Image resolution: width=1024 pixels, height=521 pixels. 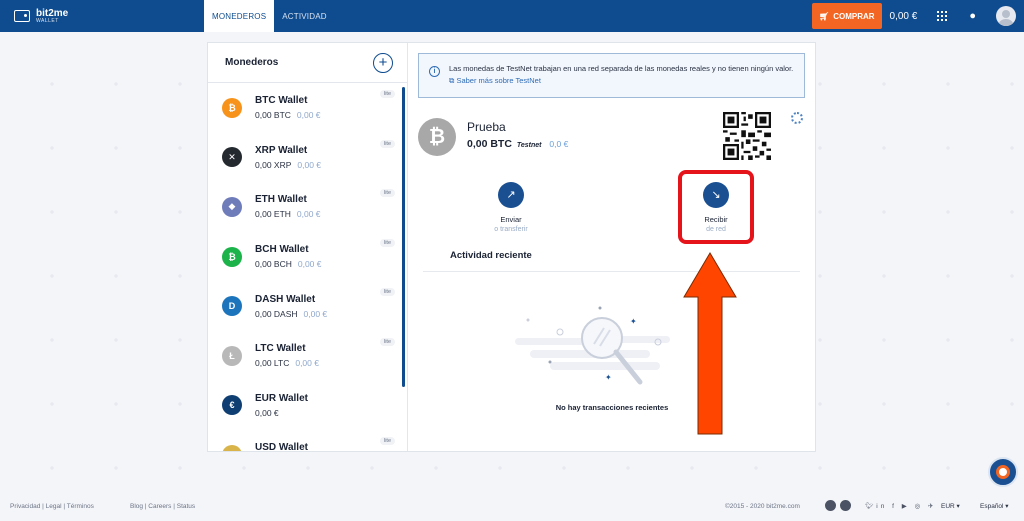 I want to click on tab-monederos: MONEDEROS, so click(x=239, y=16).